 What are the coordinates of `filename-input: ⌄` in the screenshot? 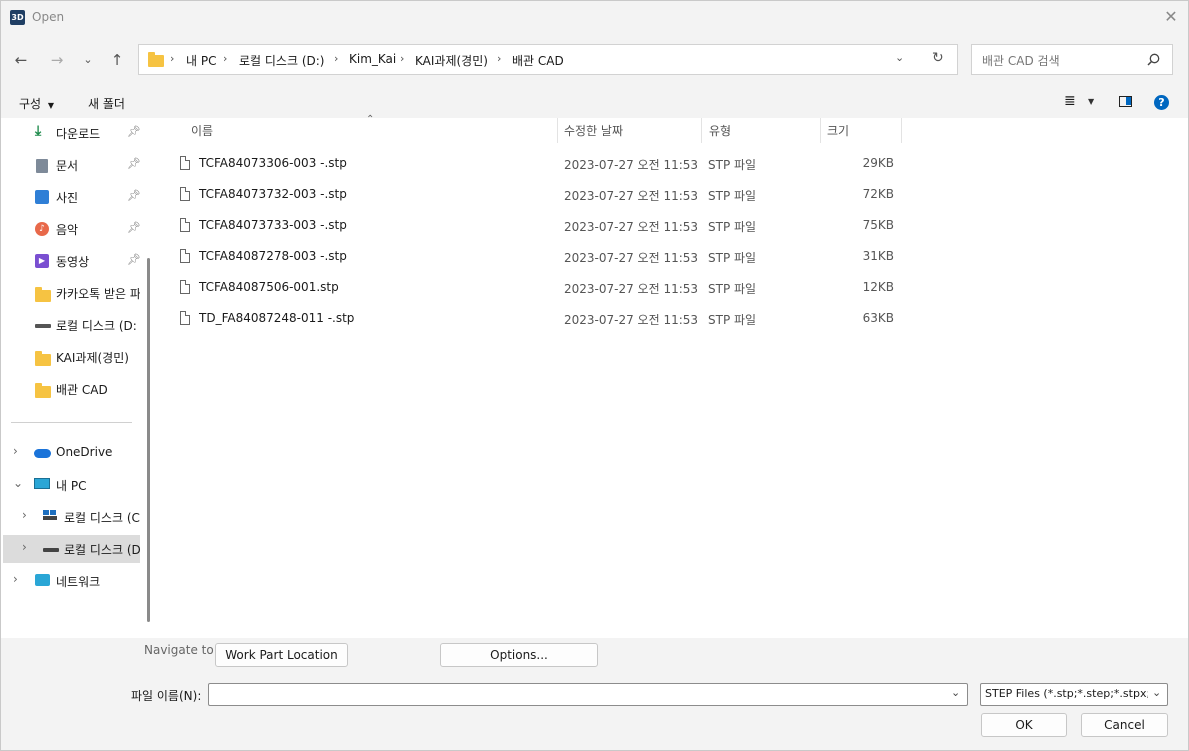 It's located at (588, 694).